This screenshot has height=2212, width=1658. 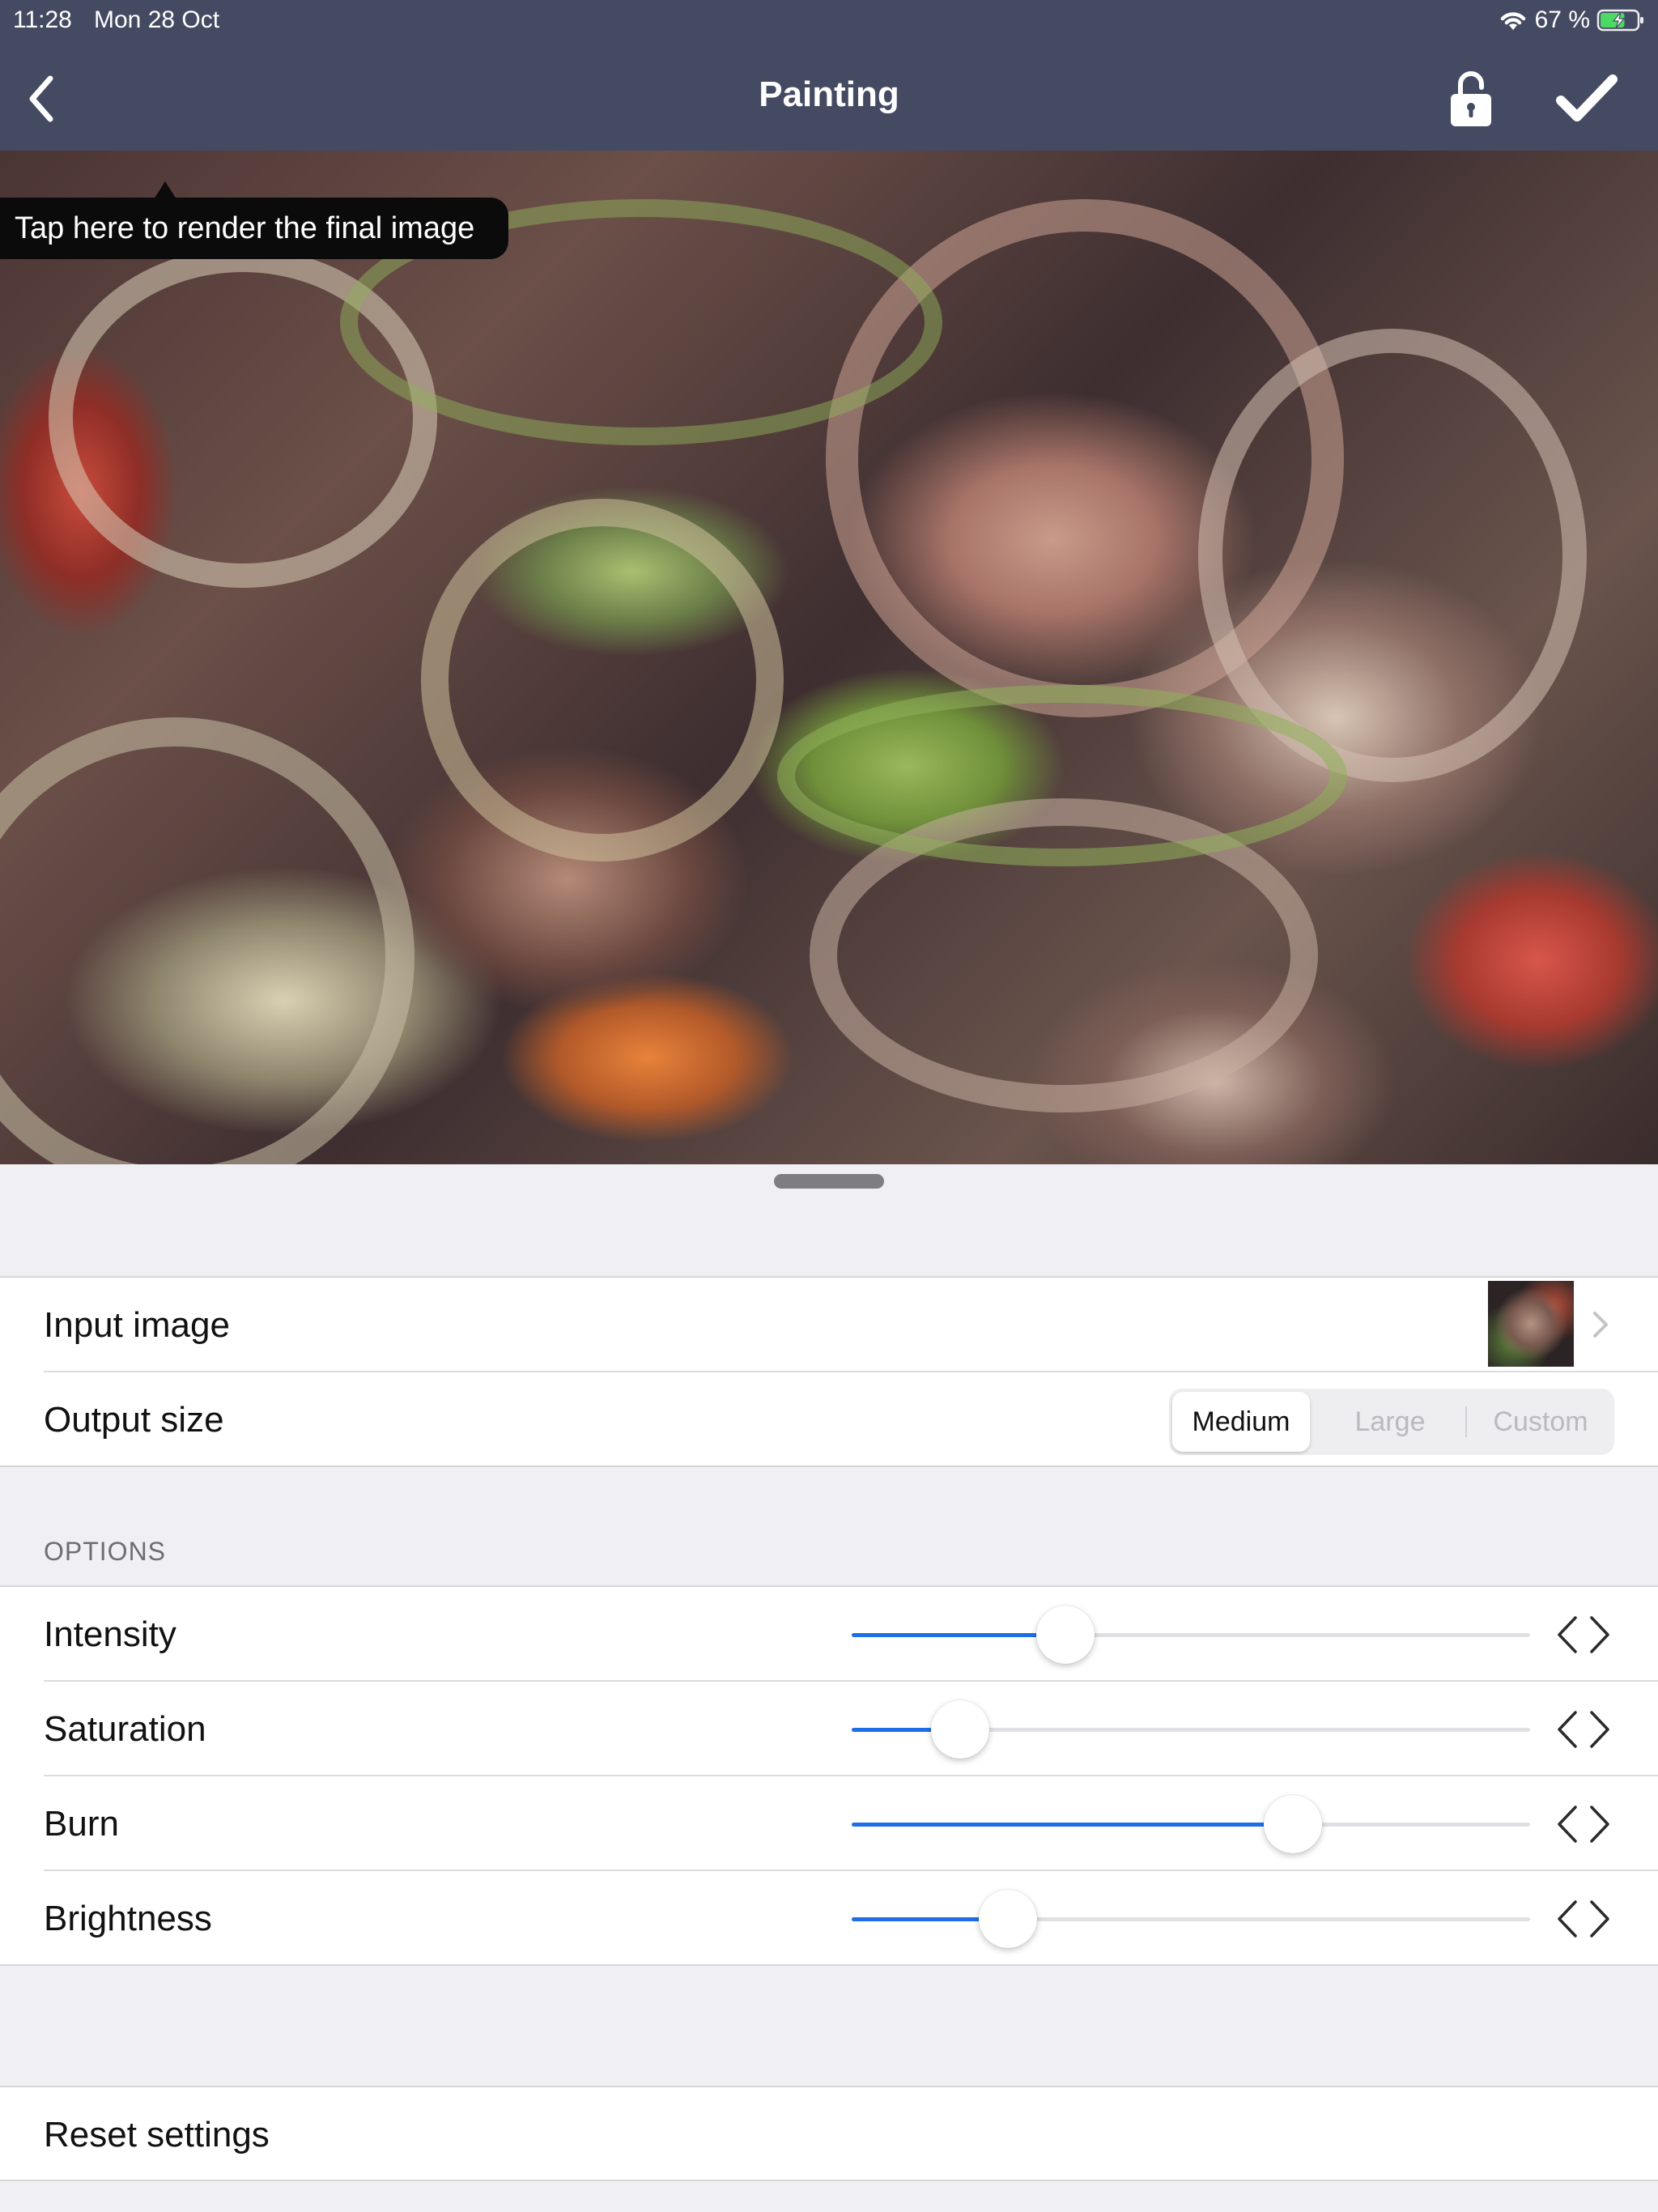 I want to click on battery-percentage: 67 %, so click(x=1562, y=19).